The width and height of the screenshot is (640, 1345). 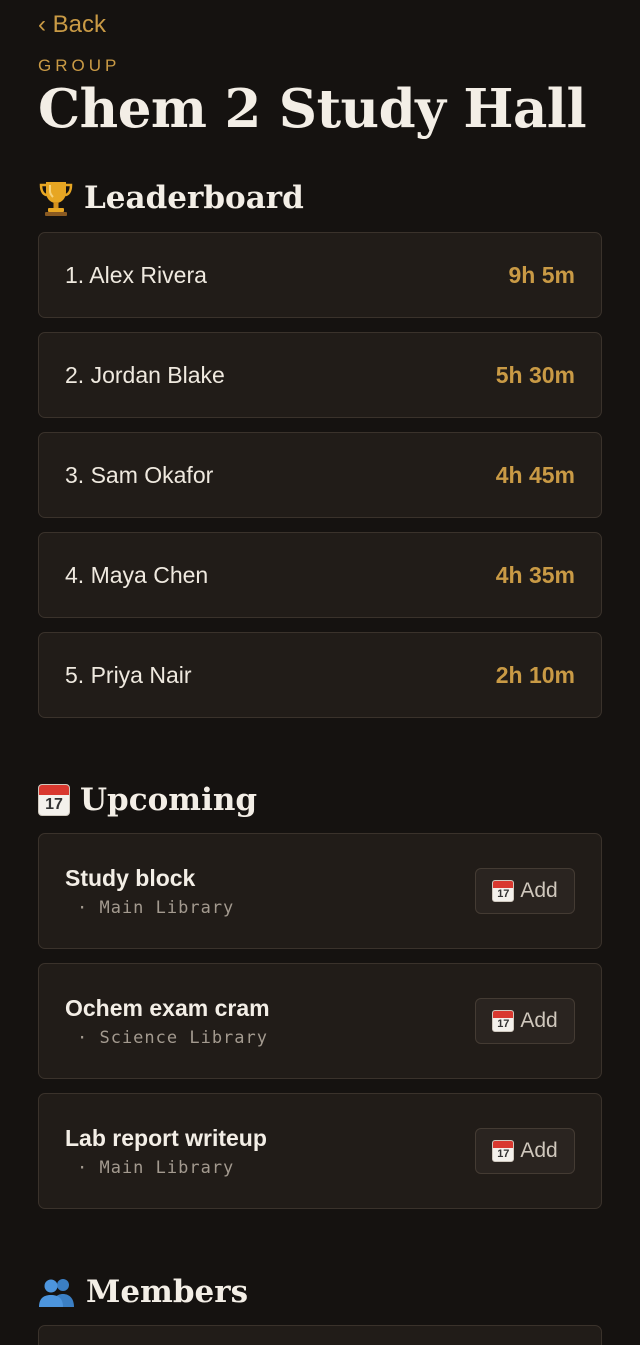 What do you see at coordinates (320, 675) in the screenshot?
I see `leaderboard-row: 5. Priya Nair 2h 10m` at bounding box center [320, 675].